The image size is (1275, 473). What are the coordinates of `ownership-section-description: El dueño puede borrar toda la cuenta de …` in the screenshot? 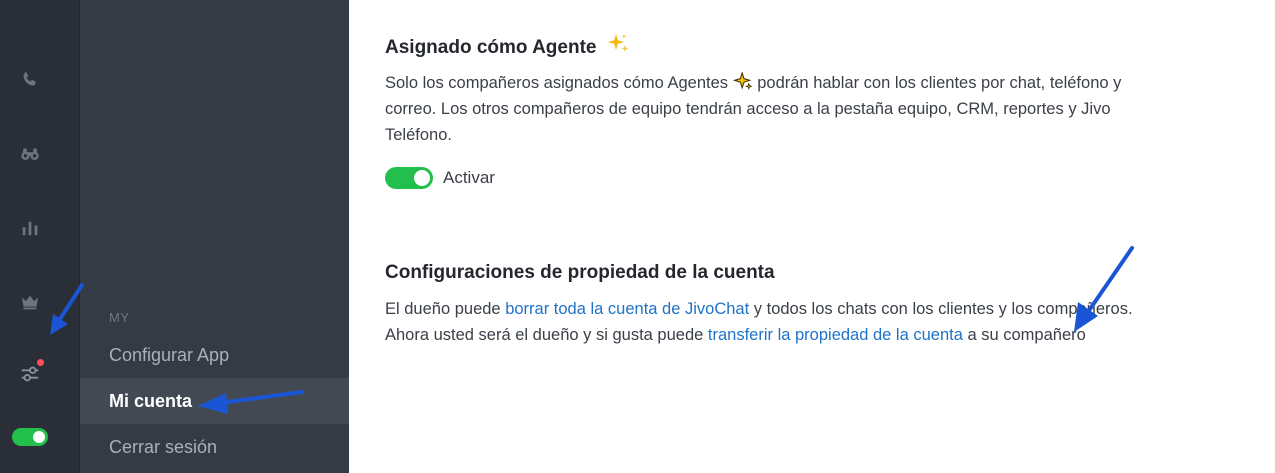 It's located at (765, 322).